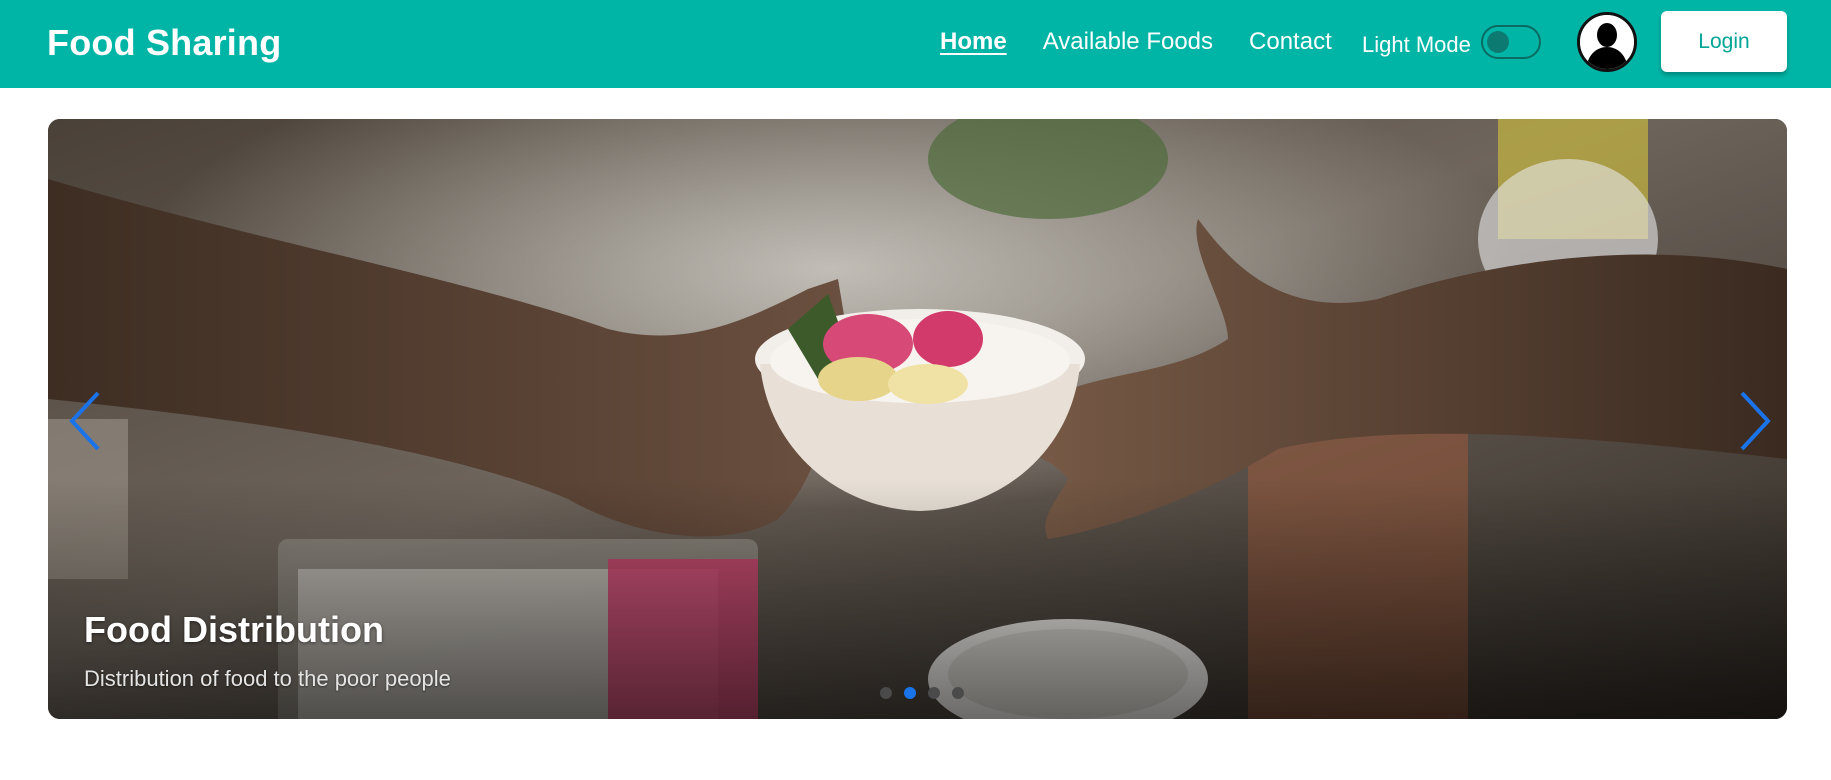 This screenshot has height=780, width=1831. I want to click on theme-mode-label: Light Mode, so click(1416, 44).